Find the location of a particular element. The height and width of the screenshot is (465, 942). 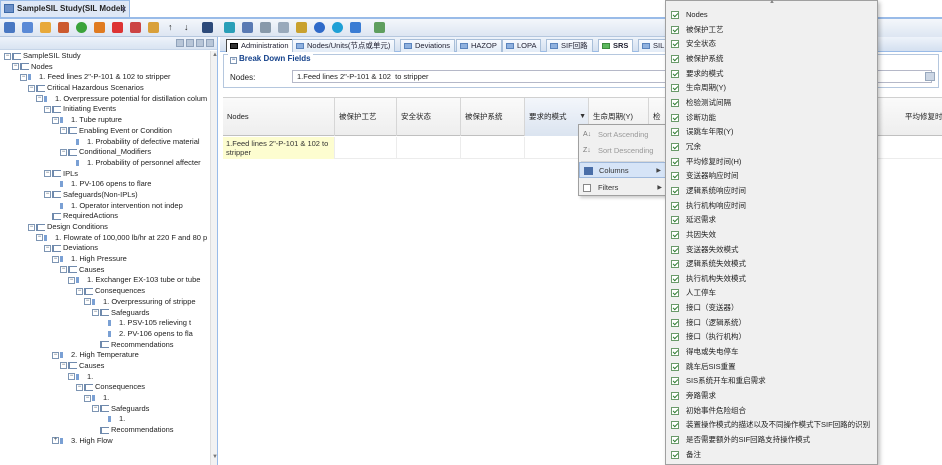

column-toggle-item: 执行机构响应时间 is located at coordinates (771, 206).